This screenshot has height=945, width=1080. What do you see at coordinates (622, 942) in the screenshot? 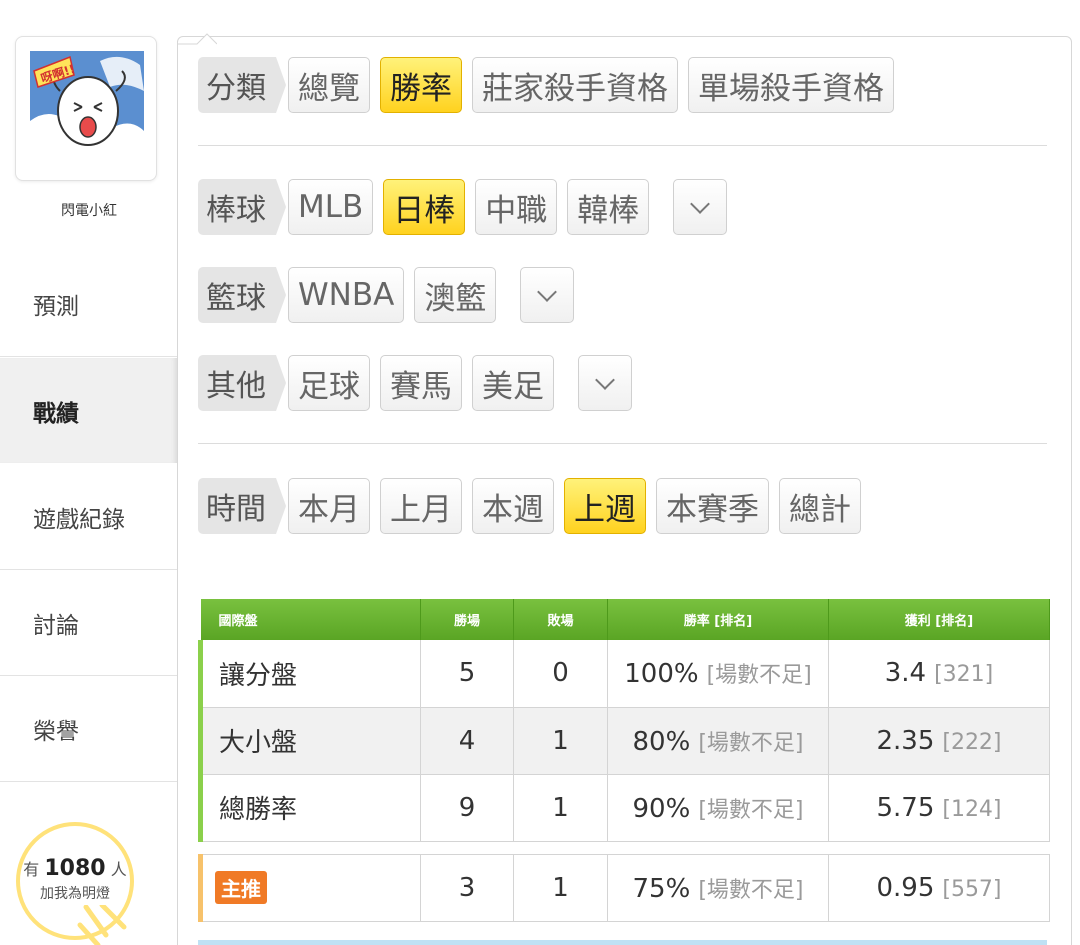
I see `next-section-edge` at bounding box center [622, 942].